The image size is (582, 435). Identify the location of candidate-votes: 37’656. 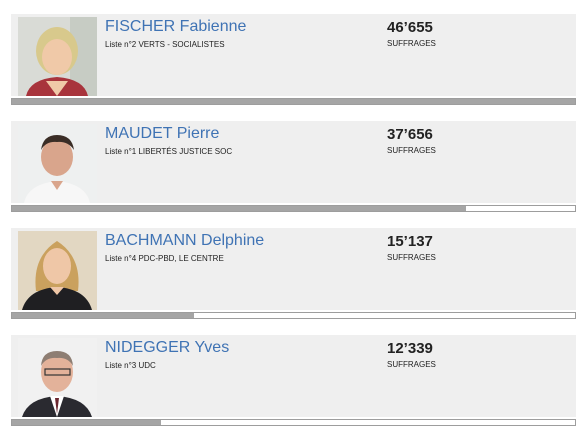
(410, 134).